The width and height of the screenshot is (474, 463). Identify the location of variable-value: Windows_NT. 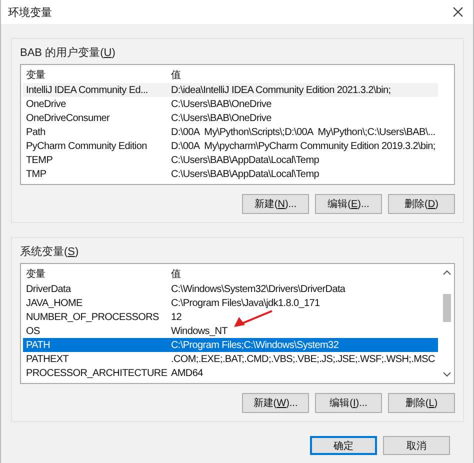
(199, 331).